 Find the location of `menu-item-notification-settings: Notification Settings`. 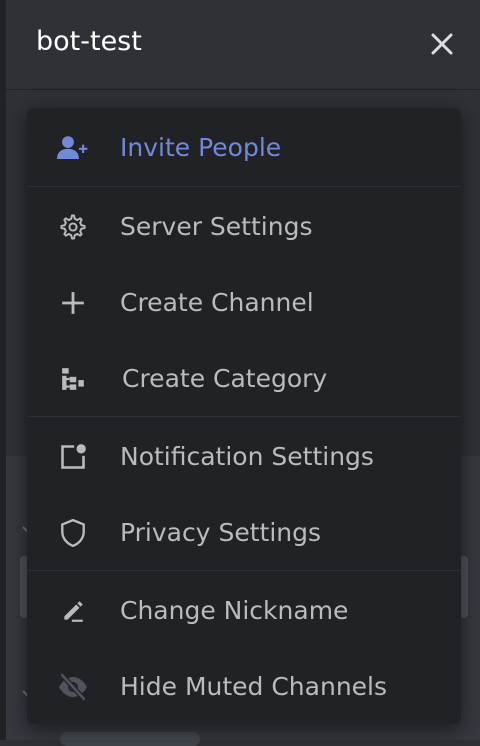

menu-item-notification-settings: Notification Settings is located at coordinates (244, 457).